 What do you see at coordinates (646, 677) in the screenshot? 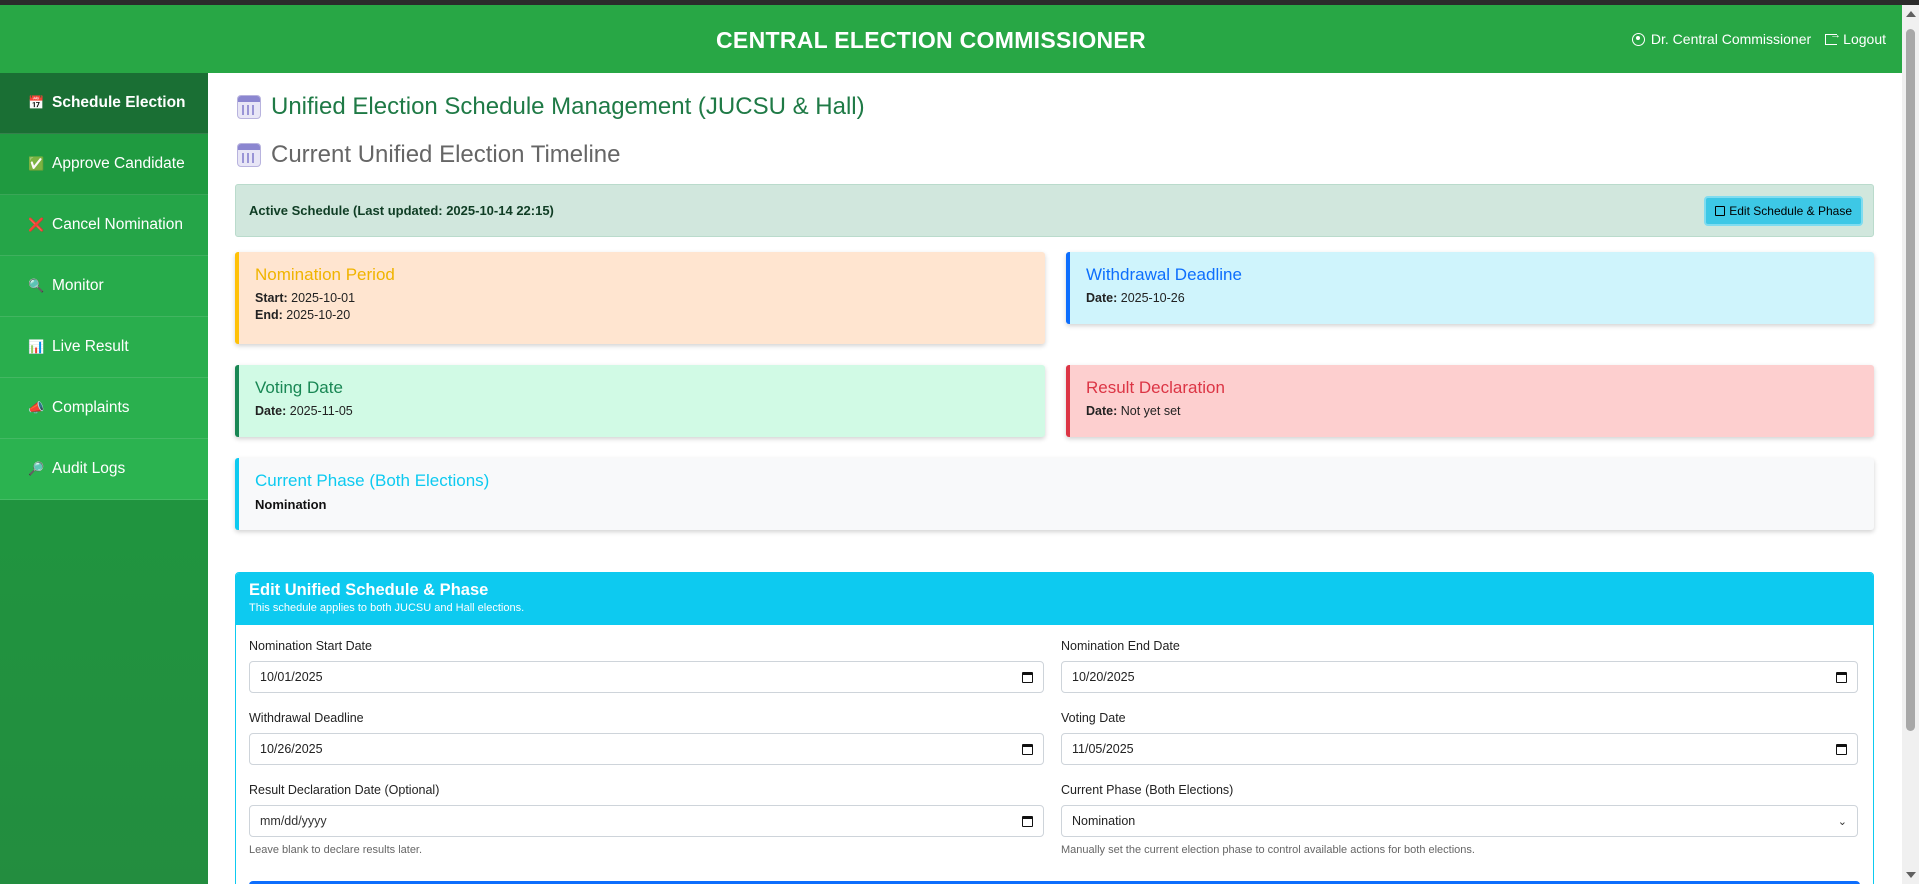
I see `nomination-start-input: 10/01/2025` at bounding box center [646, 677].